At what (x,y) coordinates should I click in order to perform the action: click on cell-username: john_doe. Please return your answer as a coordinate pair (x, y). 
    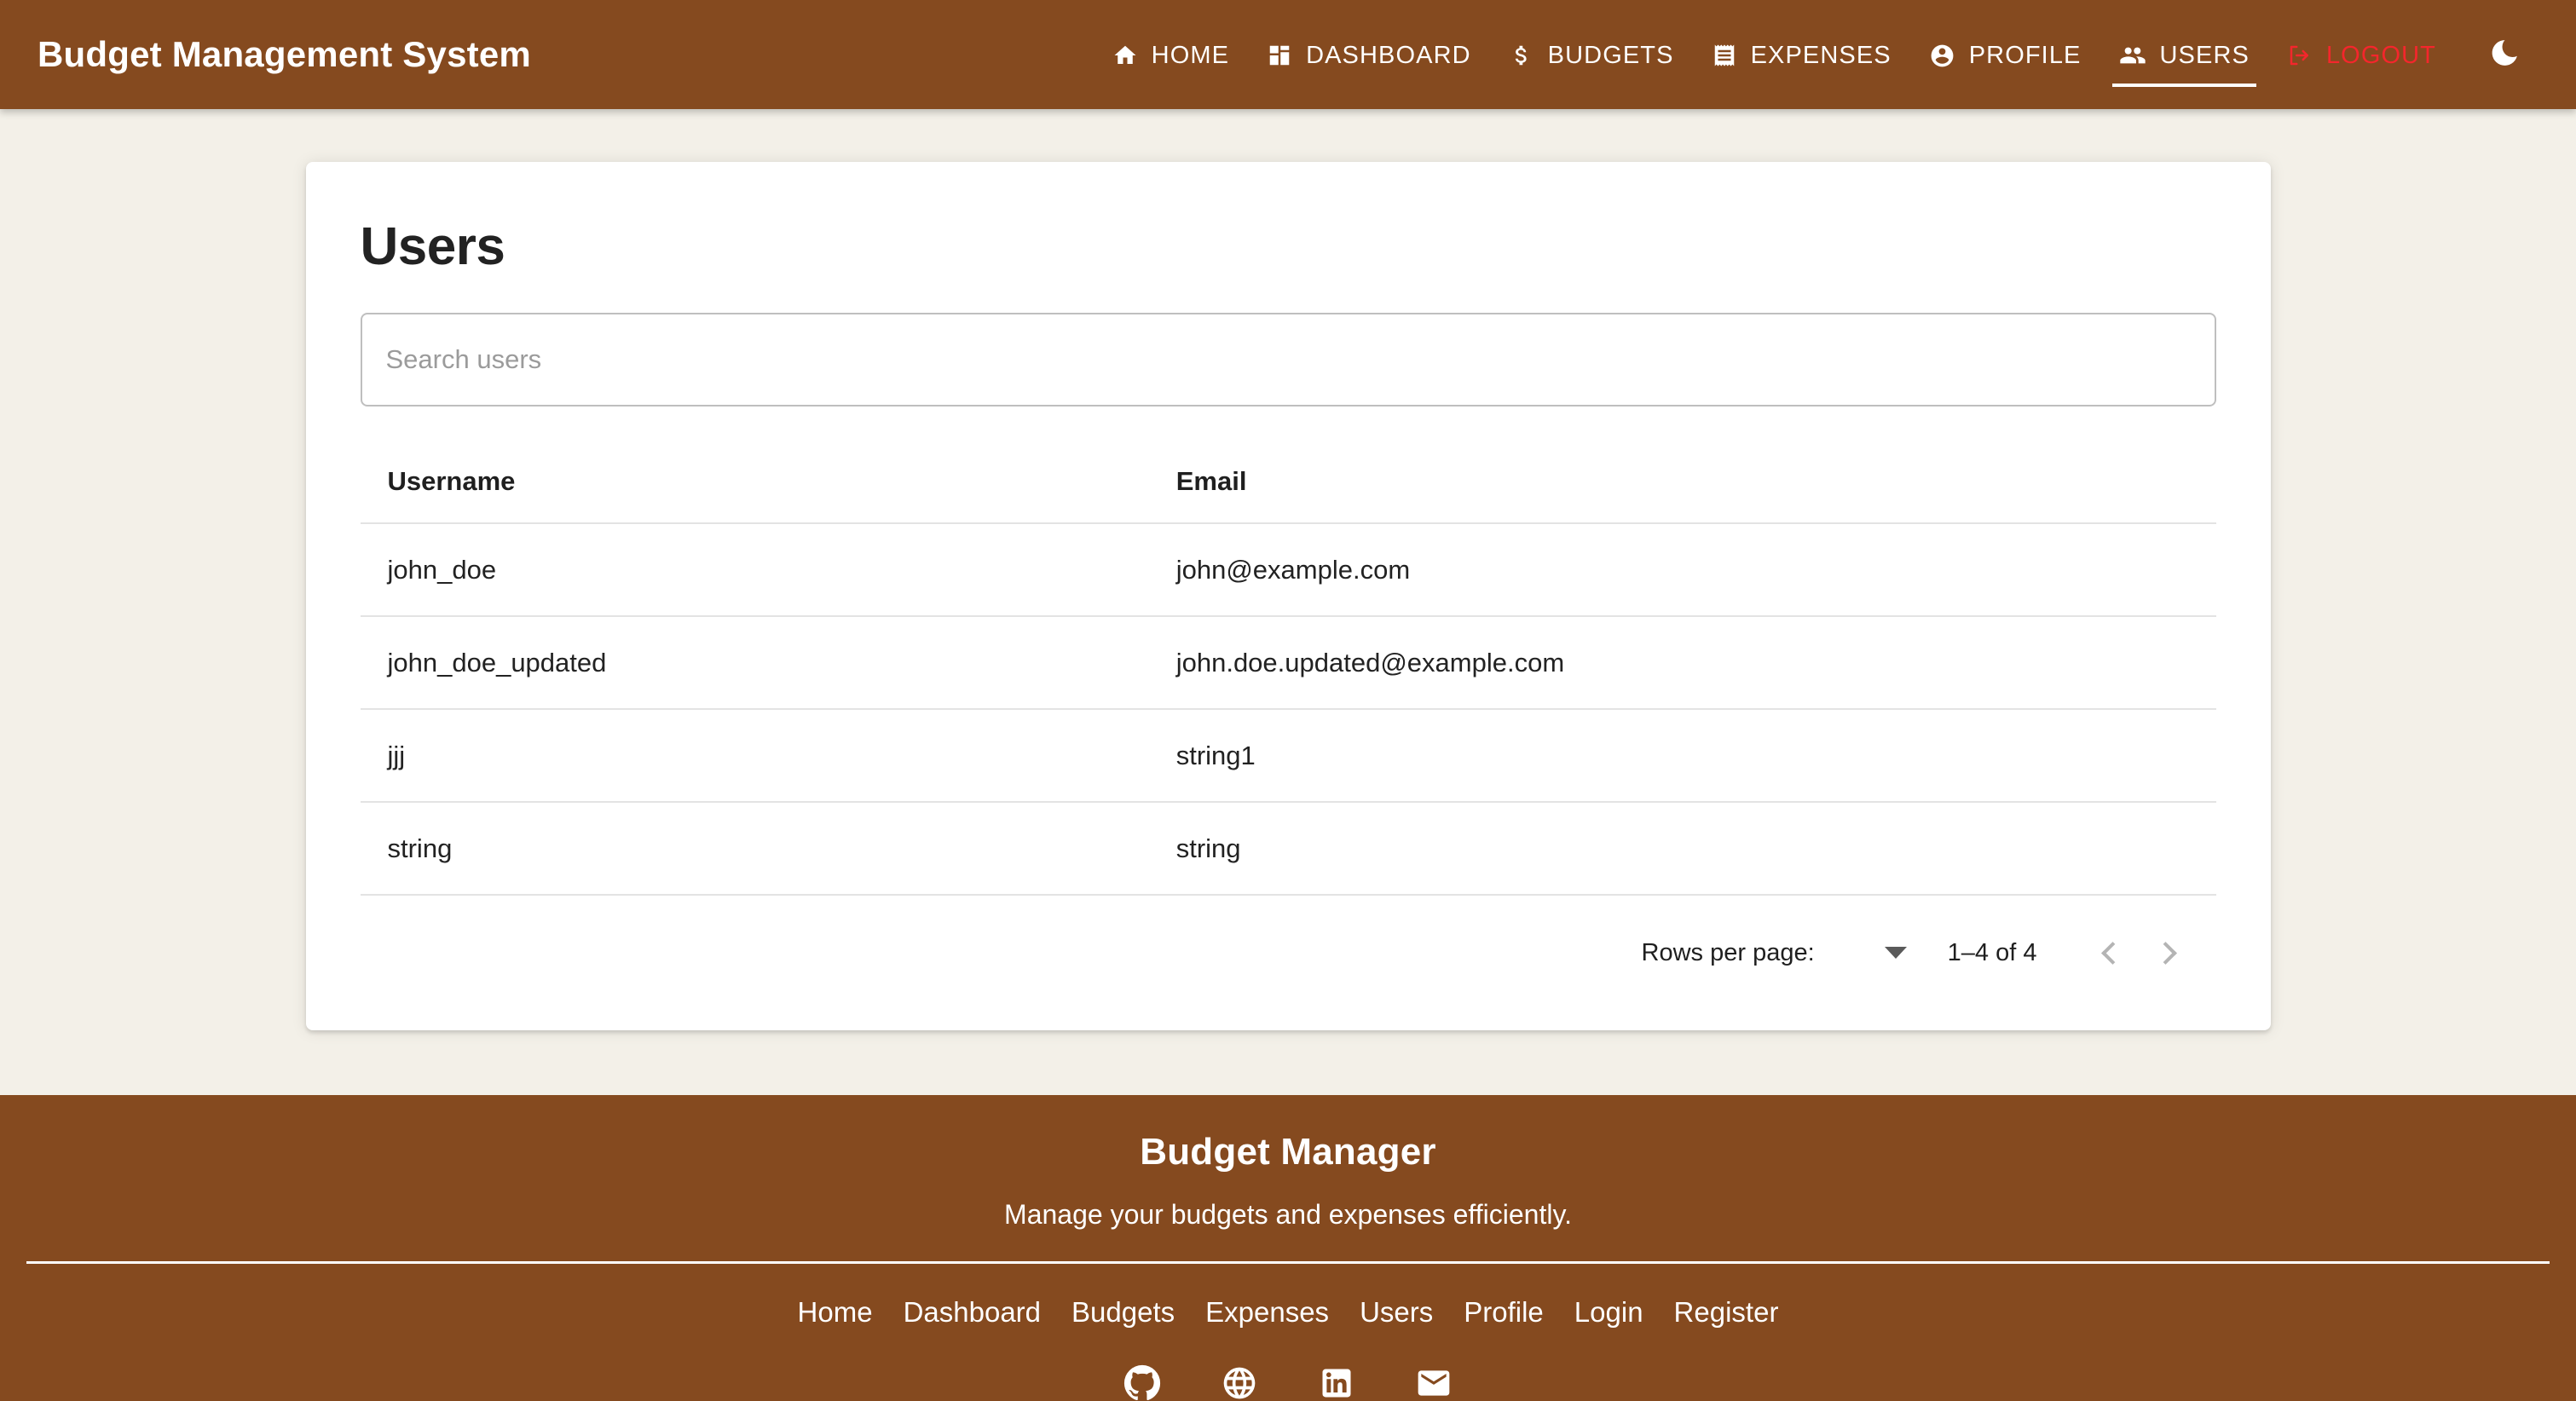
    Looking at the image, I should click on (754, 570).